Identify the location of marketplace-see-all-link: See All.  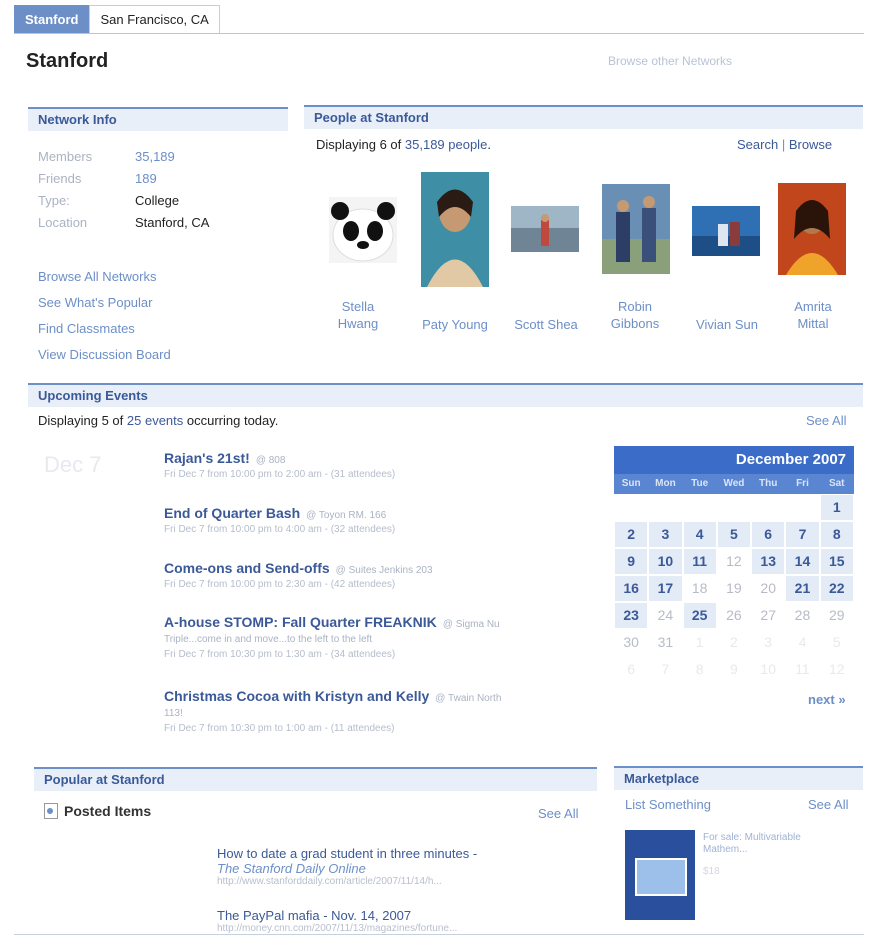
(828, 804).